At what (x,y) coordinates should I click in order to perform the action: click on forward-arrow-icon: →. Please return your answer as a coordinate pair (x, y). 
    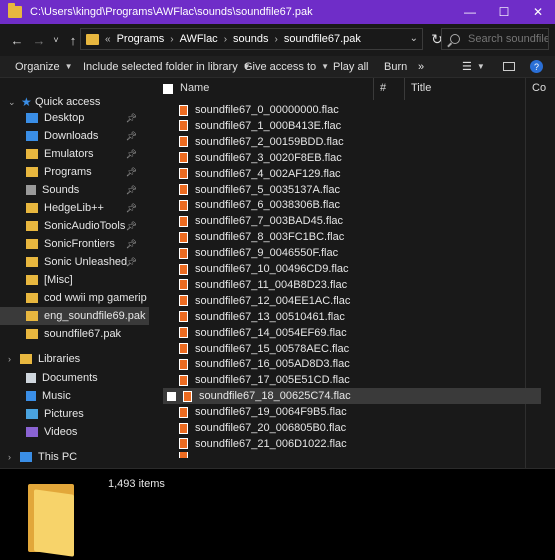
    Looking at the image, I should click on (39, 40).